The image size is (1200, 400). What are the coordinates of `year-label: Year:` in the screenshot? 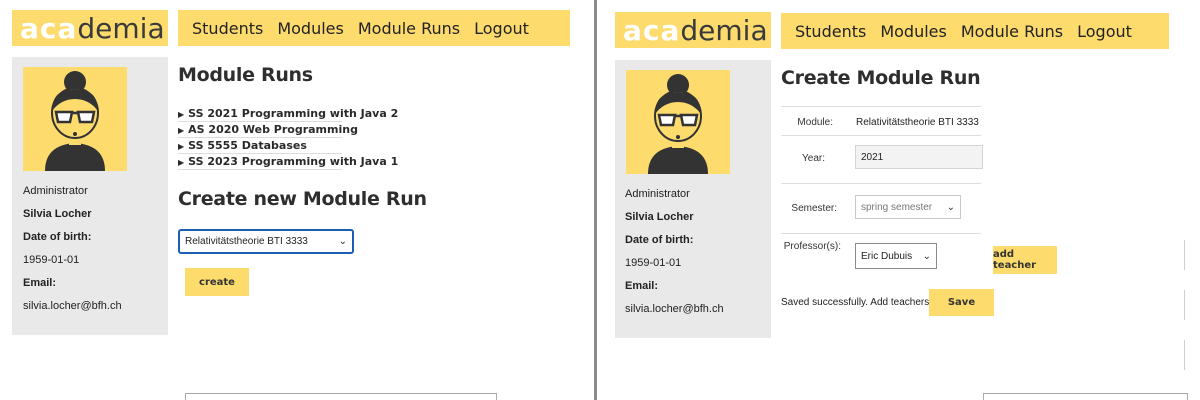 It's located at (813, 158).